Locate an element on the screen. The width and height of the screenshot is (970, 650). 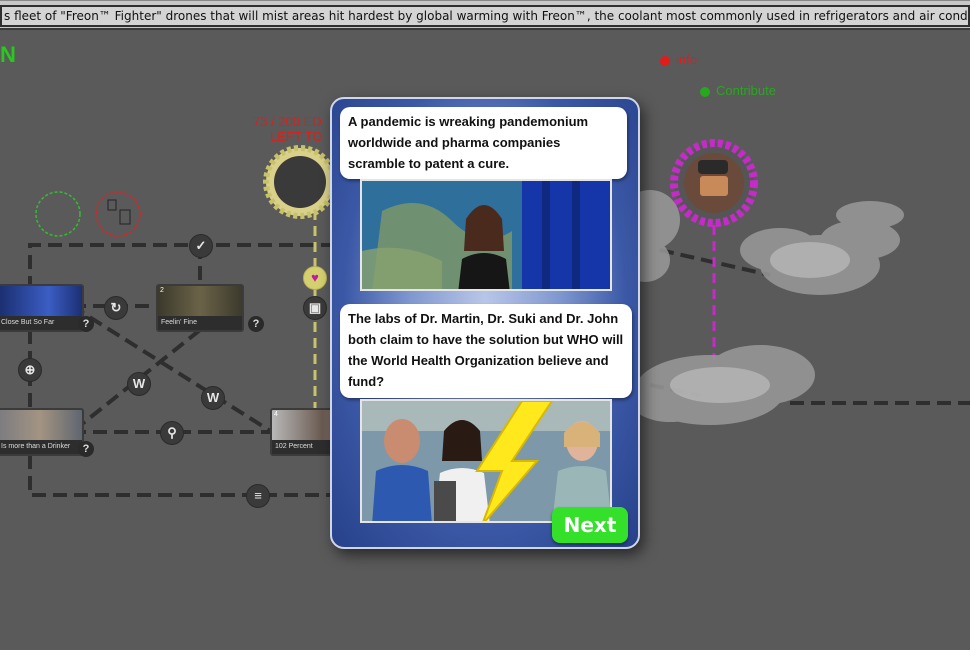
node-number: 4 is located at coordinates (276, 414).